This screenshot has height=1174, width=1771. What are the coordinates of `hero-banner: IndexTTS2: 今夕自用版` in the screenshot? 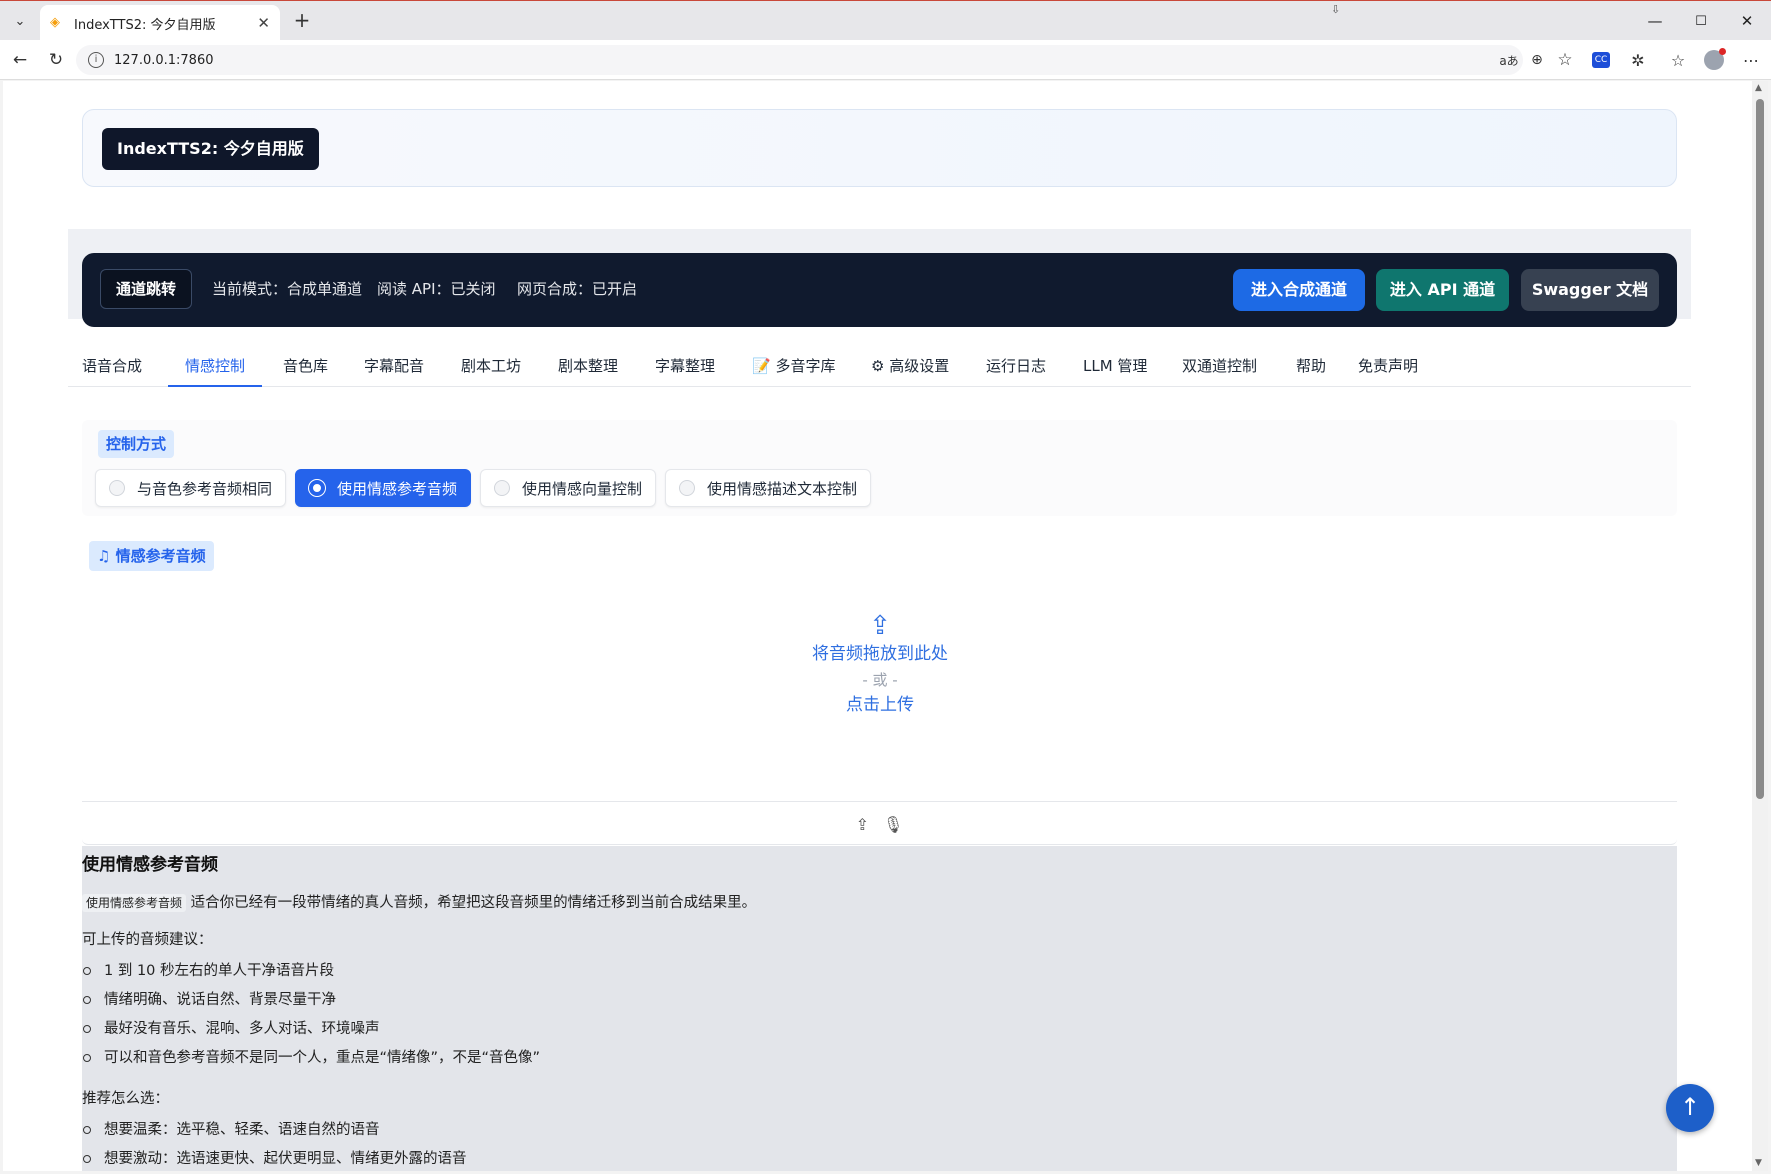 It's located at (879, 148).